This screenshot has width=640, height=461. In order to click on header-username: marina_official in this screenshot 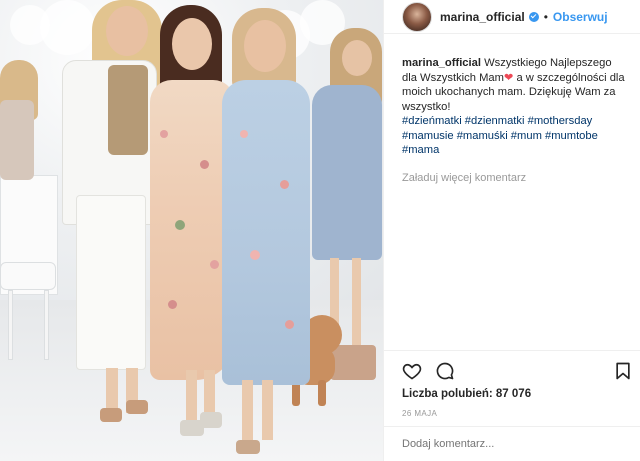, I will do `click(482, 17)`.